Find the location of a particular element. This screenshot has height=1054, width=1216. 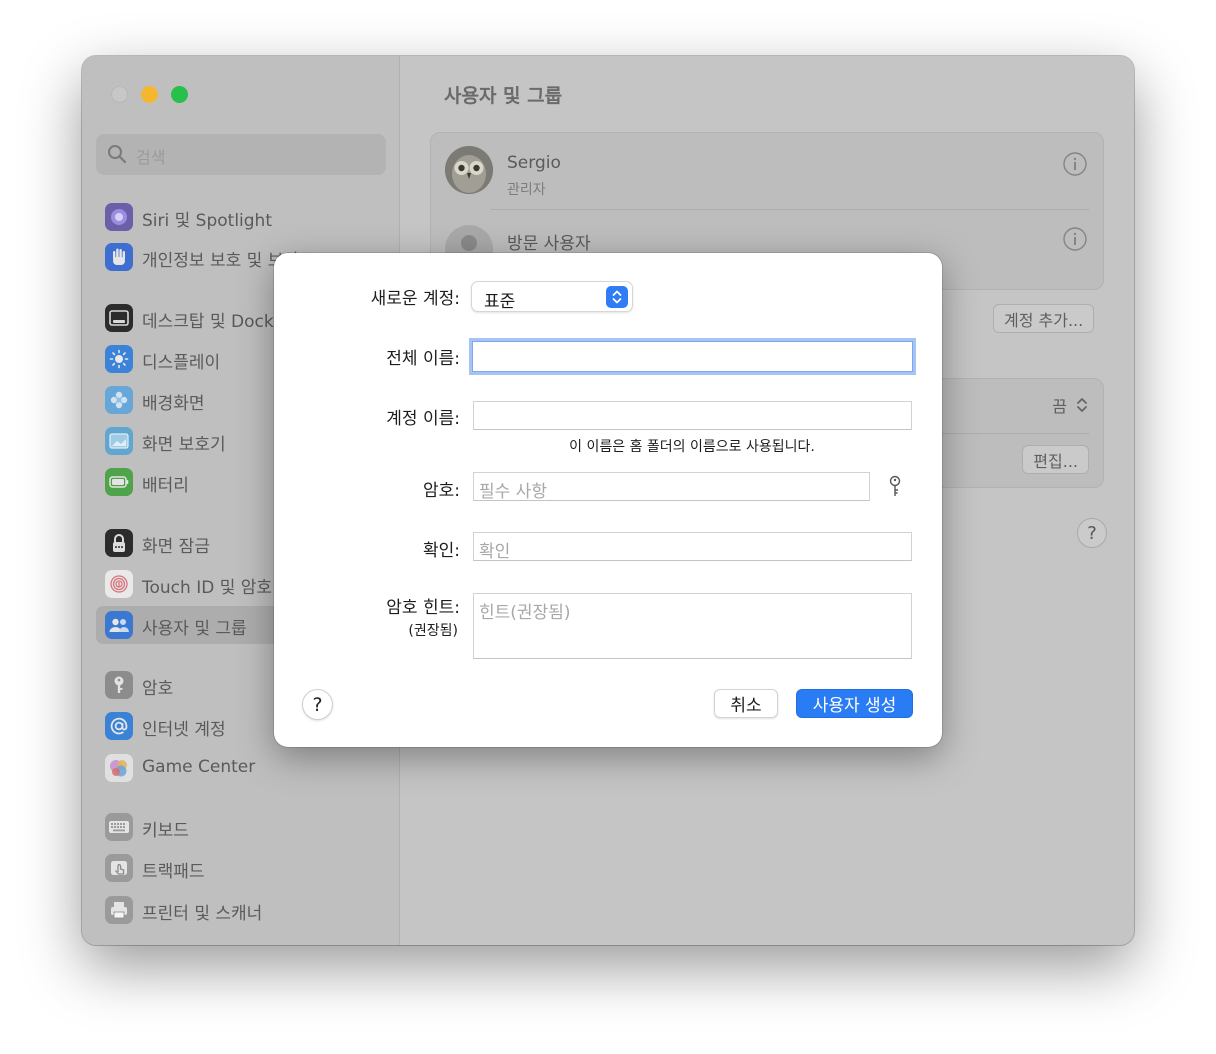

minimize-window-button is located at coordinates (149, 94).